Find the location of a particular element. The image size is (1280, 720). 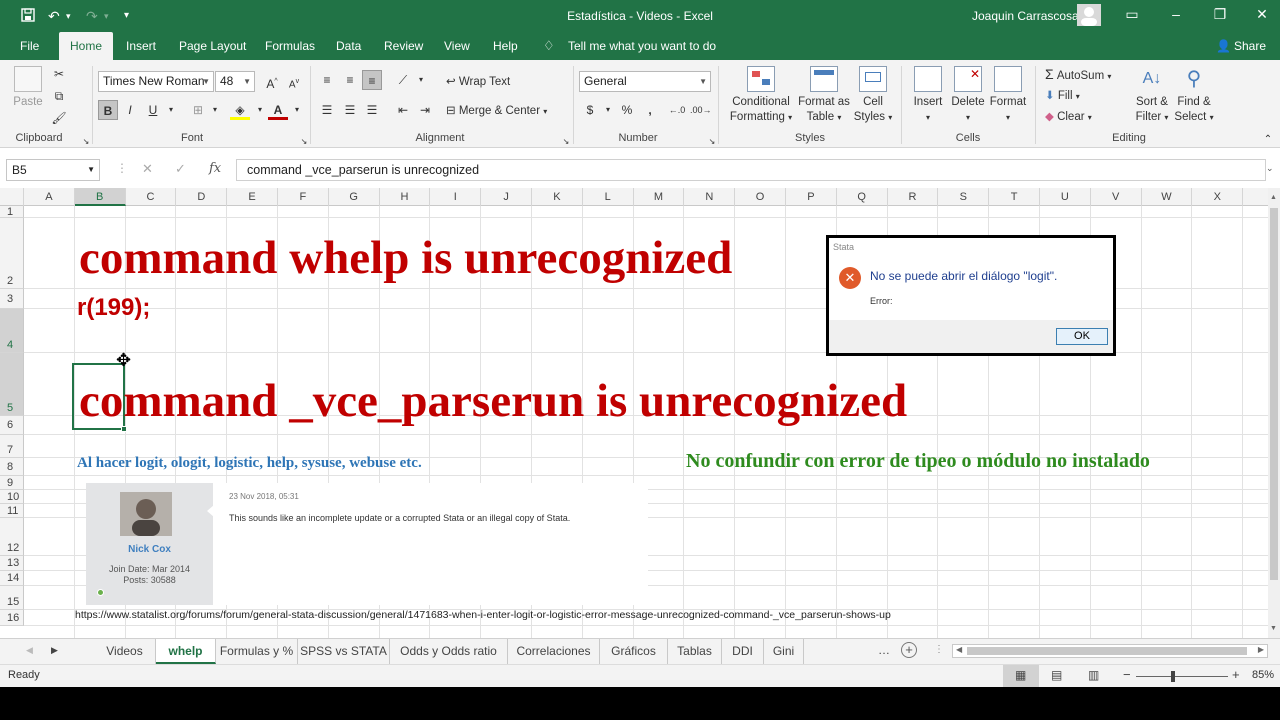

row-header-13: 13 is located at coordinates (12, 563).